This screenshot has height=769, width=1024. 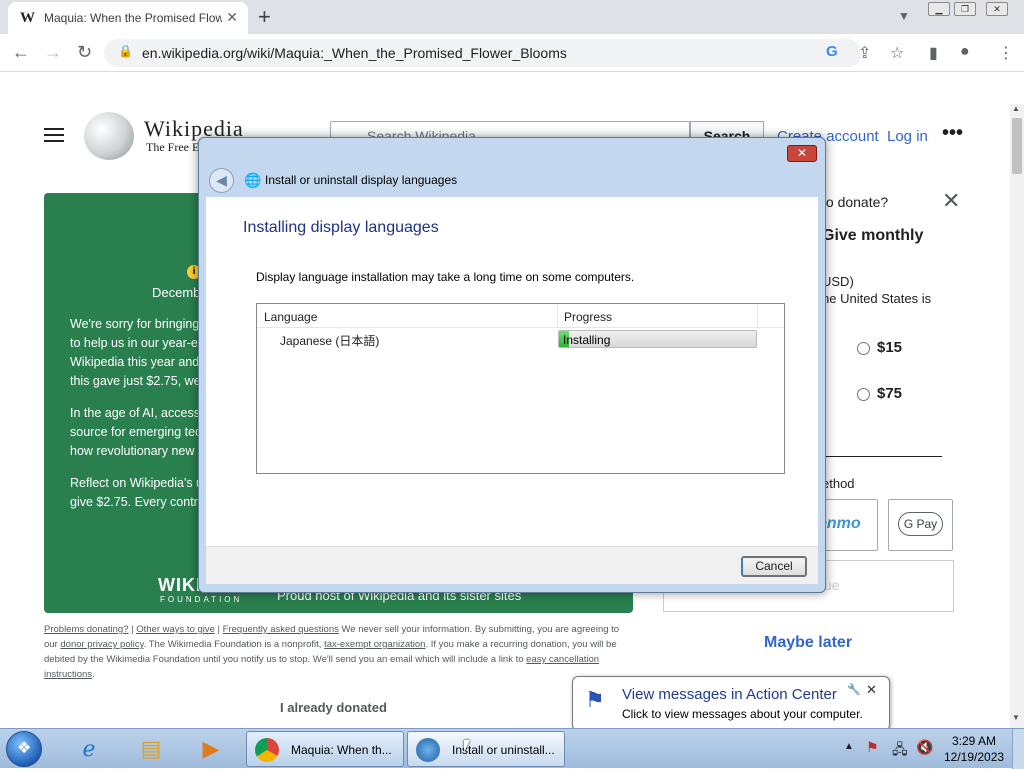 I want to click on wrench-icon: 🔧, so click(x=854, y=689).